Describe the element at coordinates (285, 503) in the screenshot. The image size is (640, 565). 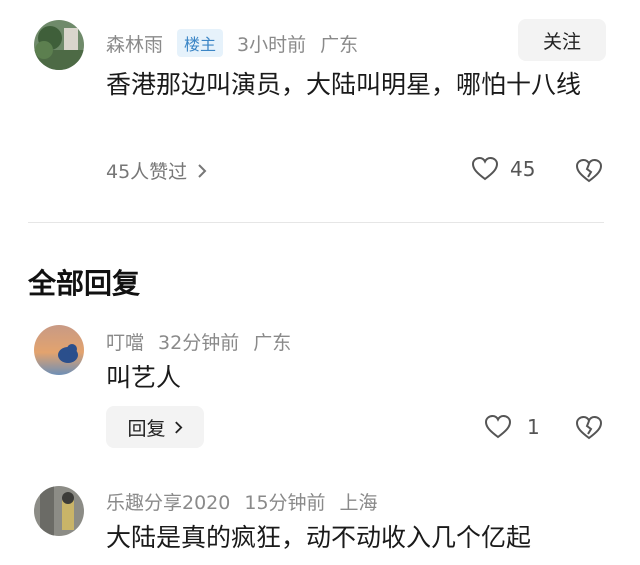
I see `timestamp: 15分钟前` at that location.